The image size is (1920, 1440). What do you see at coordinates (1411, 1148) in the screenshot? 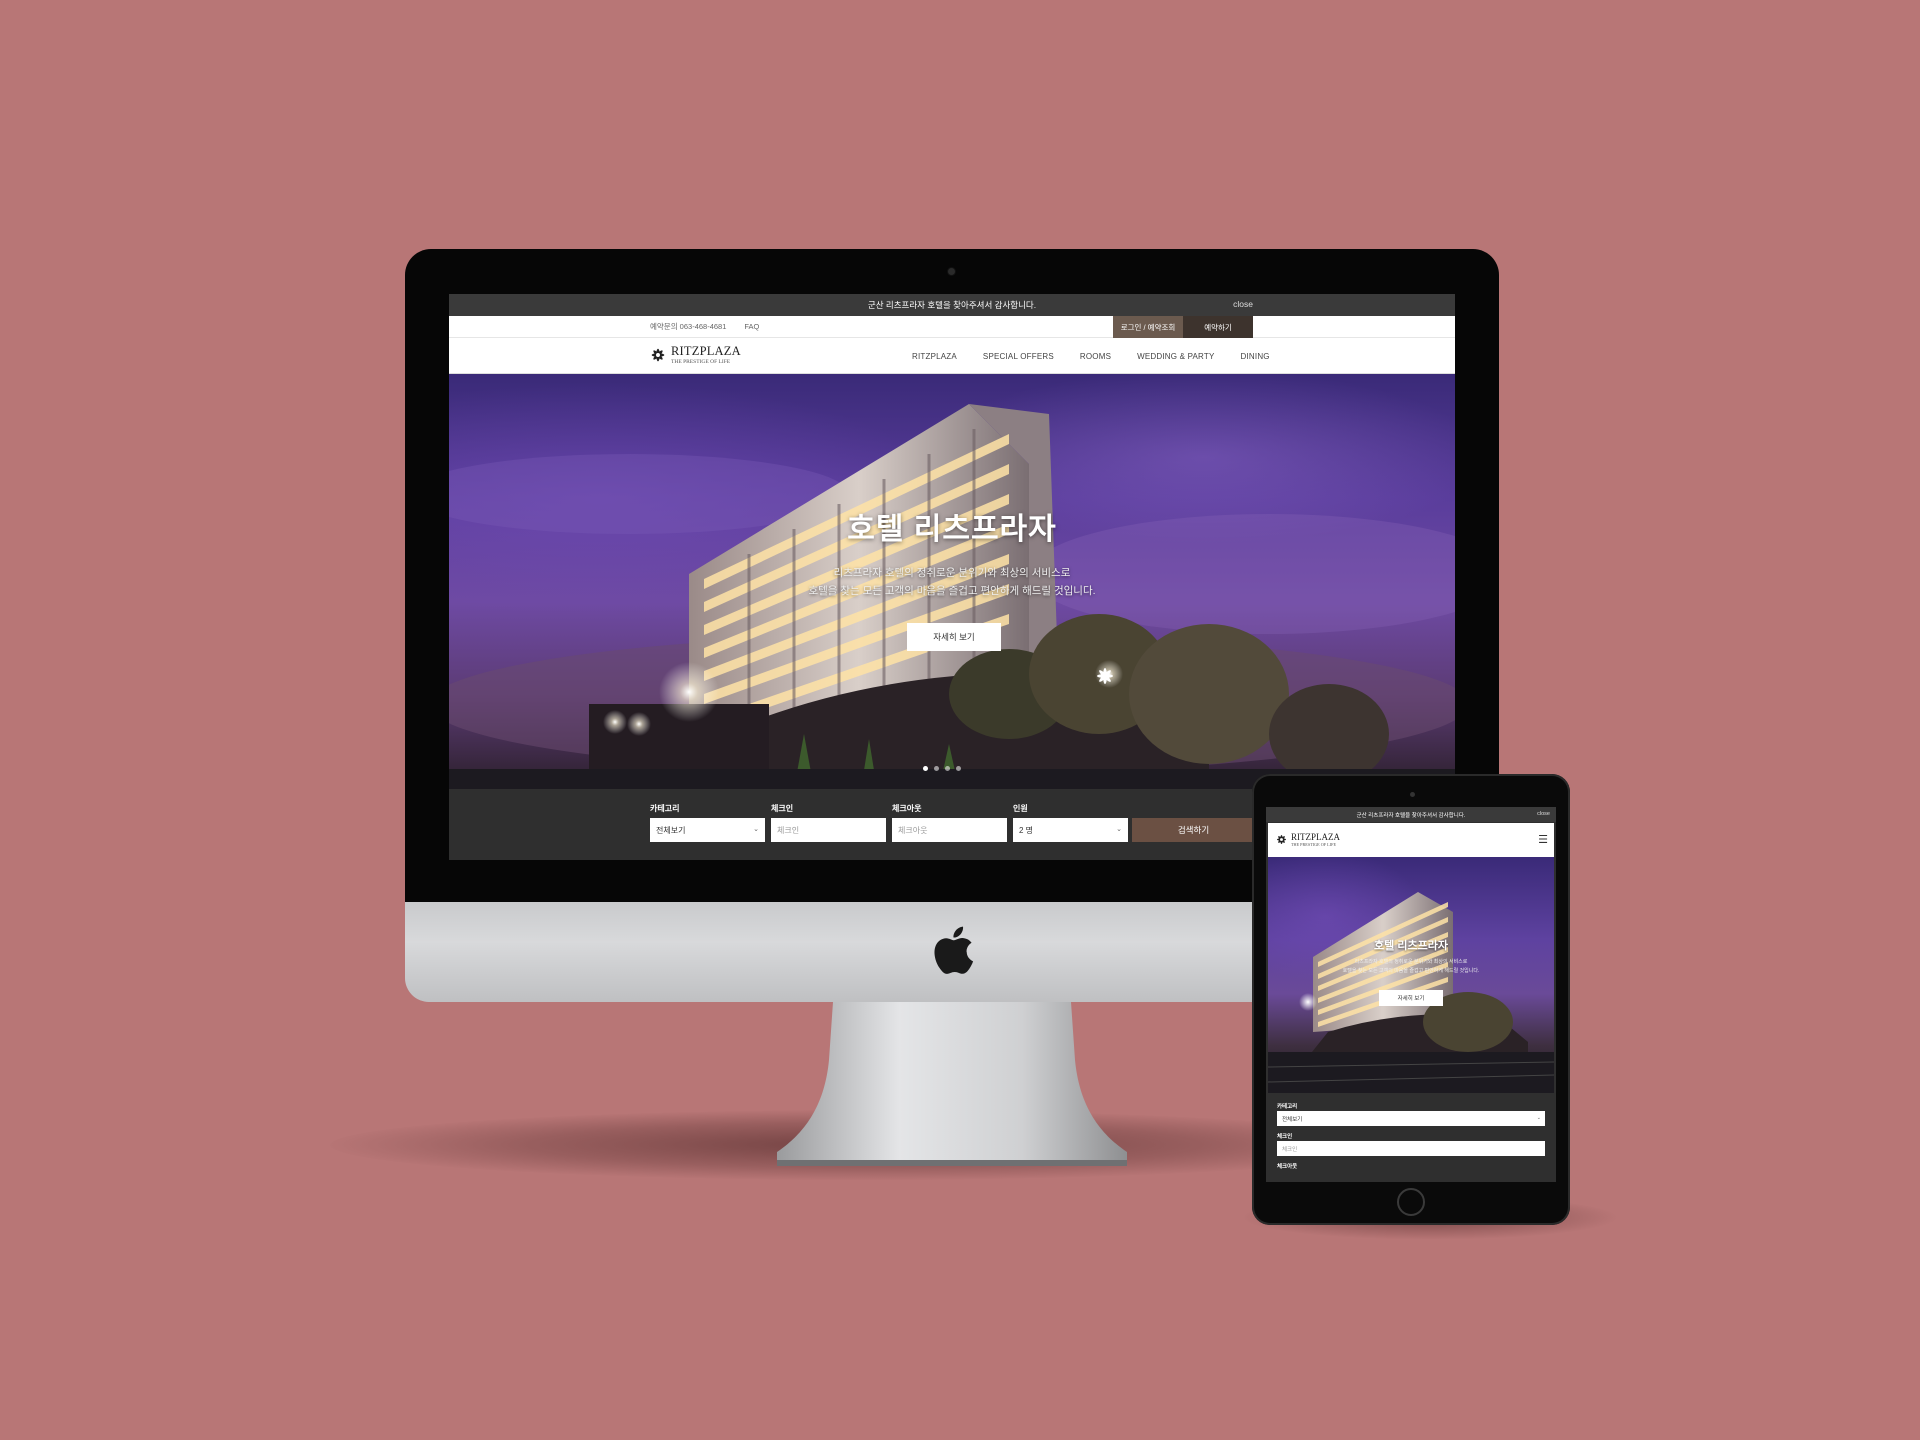
I see `tablet-checkin-input: 체크인` at bounding box center [1411, 1148].